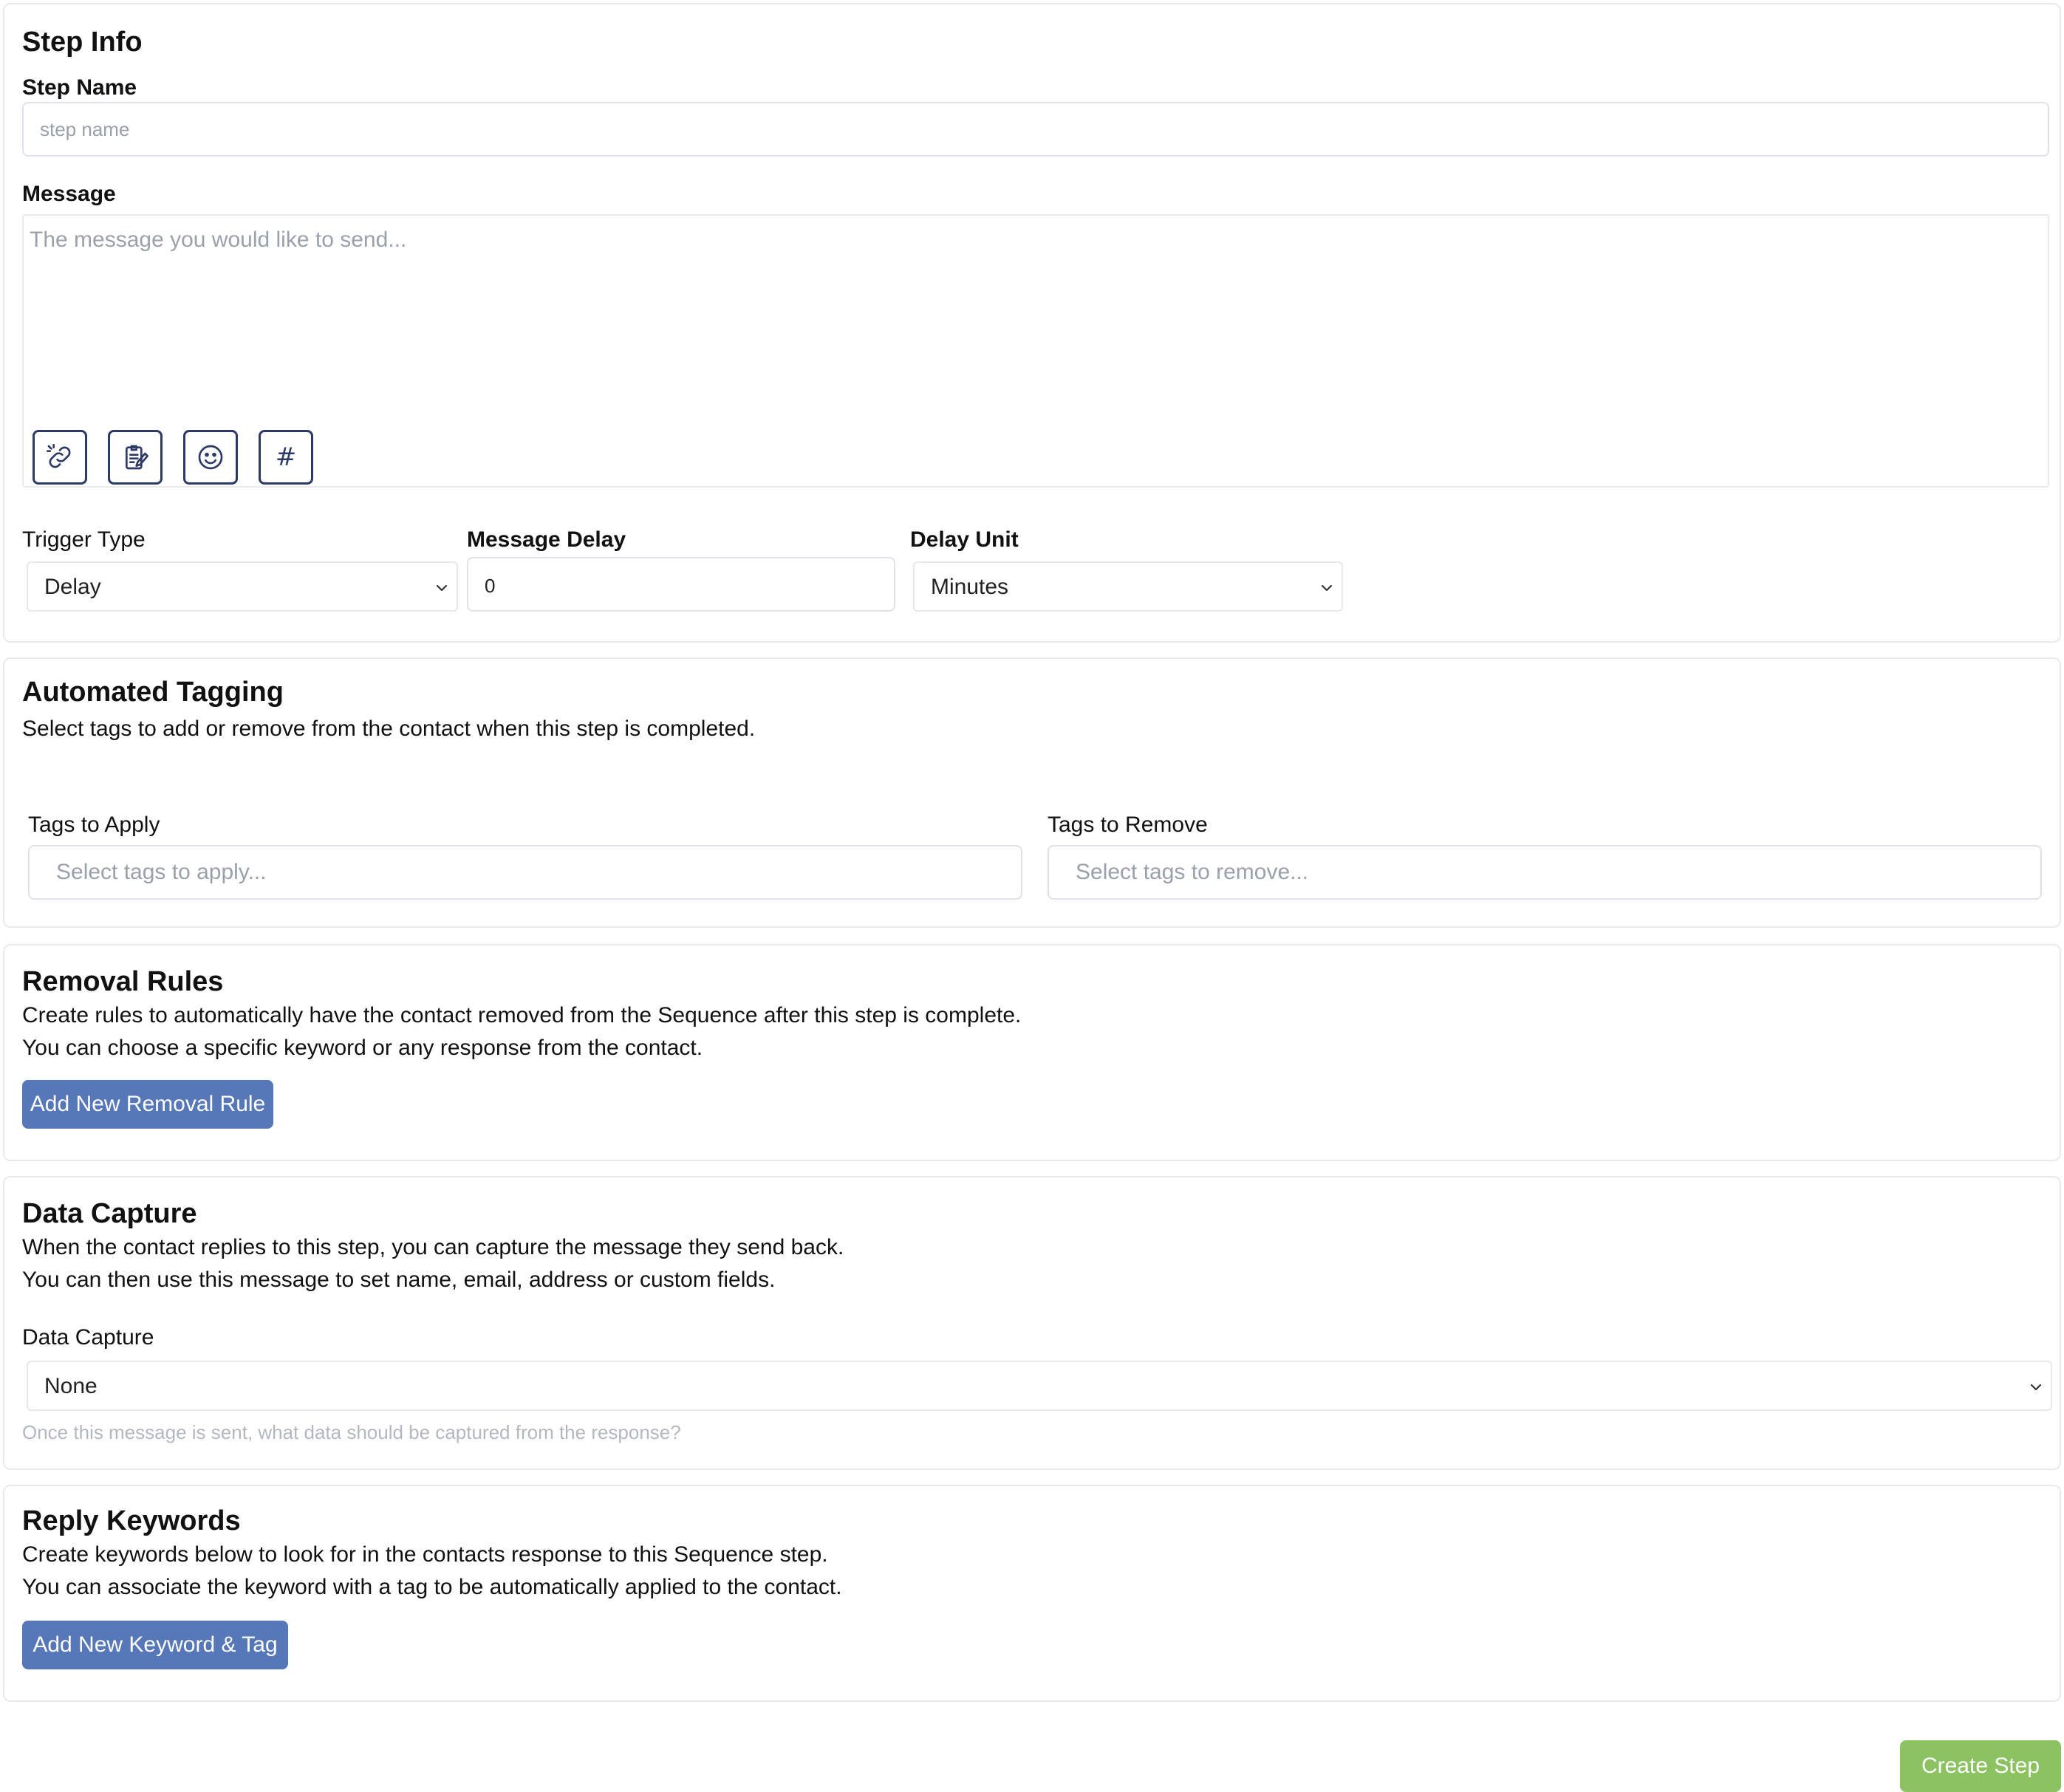  I want to click on insert-link-button, so click(60, 457).